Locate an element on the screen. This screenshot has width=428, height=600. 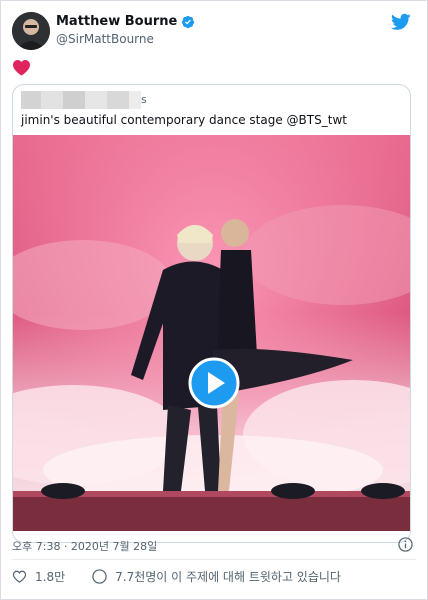
red-heart-icon is located at coordinates (21, 67).